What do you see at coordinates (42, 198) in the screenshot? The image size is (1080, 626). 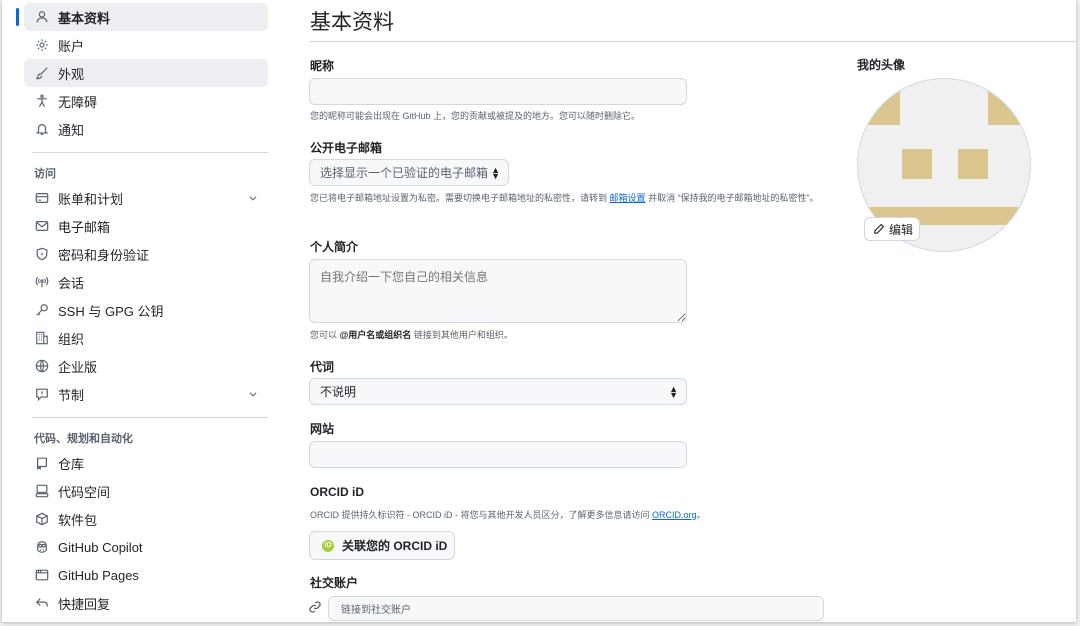 I see `credit-card-icon` at bounding box center [42, 198].